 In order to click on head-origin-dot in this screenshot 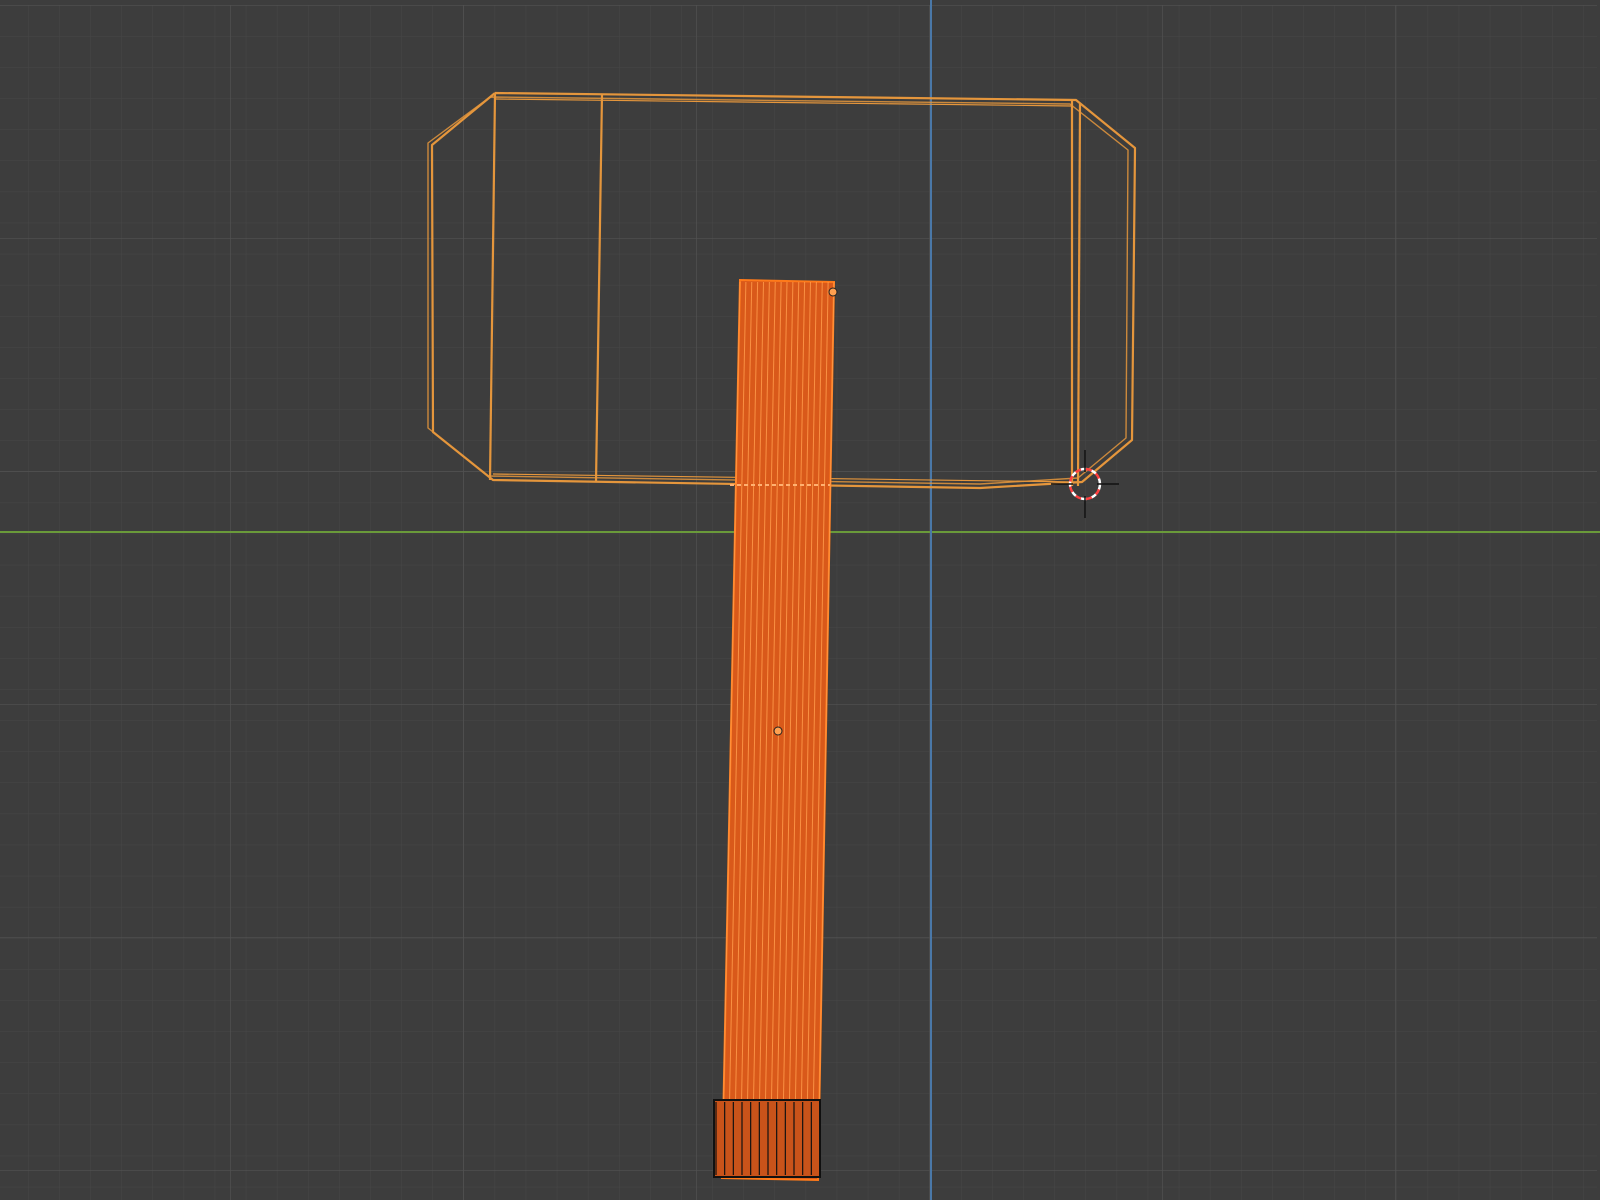, I will do `click(833, 292)`.